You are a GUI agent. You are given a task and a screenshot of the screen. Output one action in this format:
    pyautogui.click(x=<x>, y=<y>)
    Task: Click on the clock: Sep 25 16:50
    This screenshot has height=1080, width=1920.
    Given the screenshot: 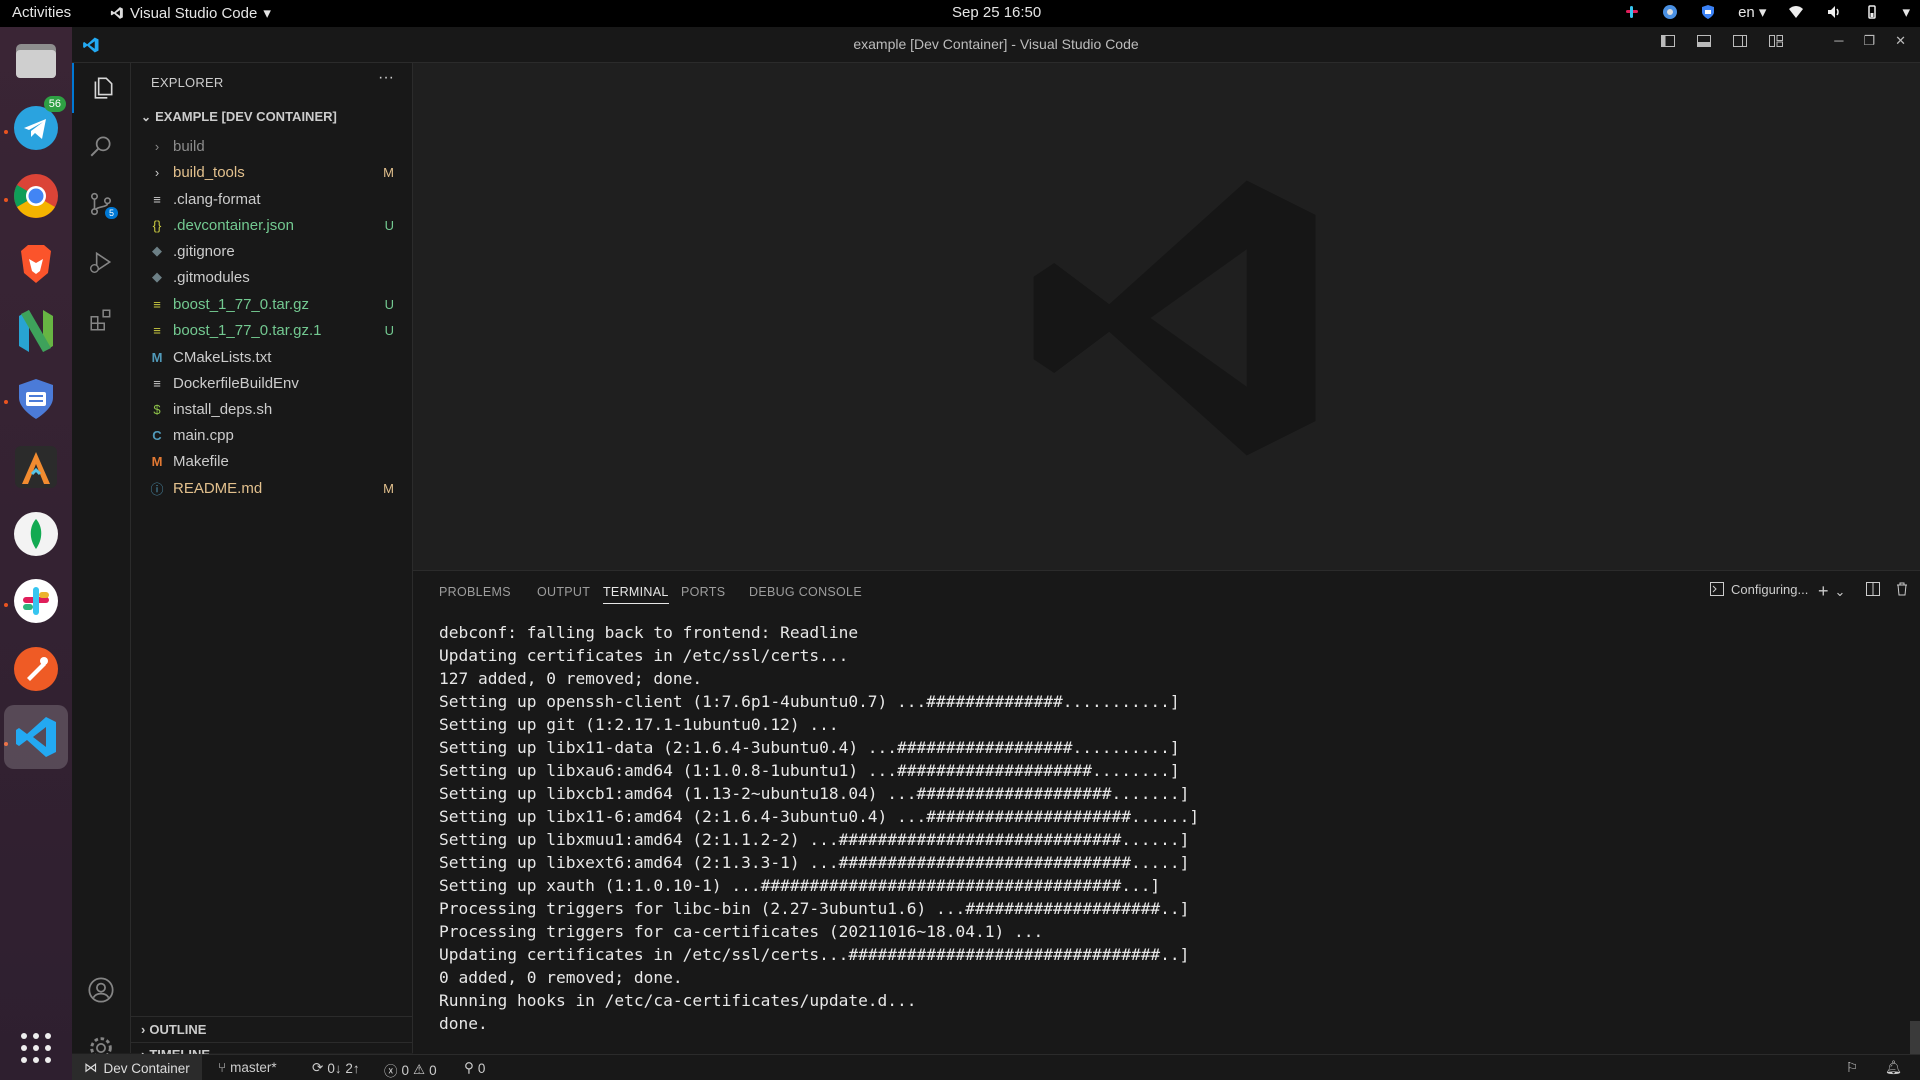 What is the action you would take?
    pyautogui.click(x=996, y=12)
    